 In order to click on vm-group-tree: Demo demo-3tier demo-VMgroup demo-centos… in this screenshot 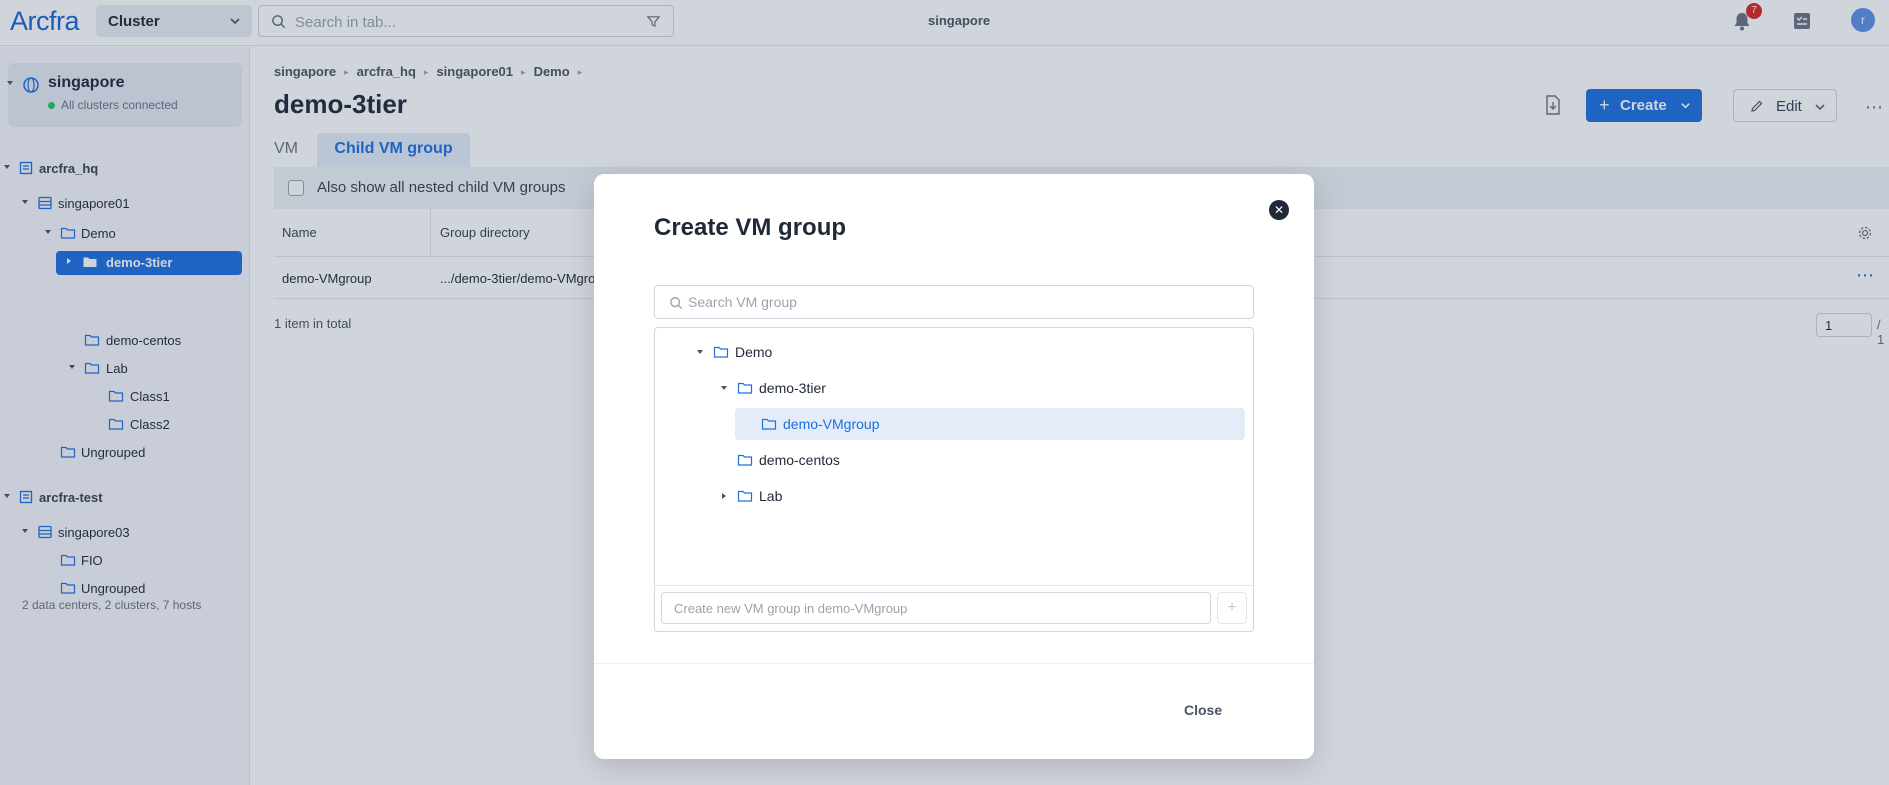, I will do `click(954, 479)`.